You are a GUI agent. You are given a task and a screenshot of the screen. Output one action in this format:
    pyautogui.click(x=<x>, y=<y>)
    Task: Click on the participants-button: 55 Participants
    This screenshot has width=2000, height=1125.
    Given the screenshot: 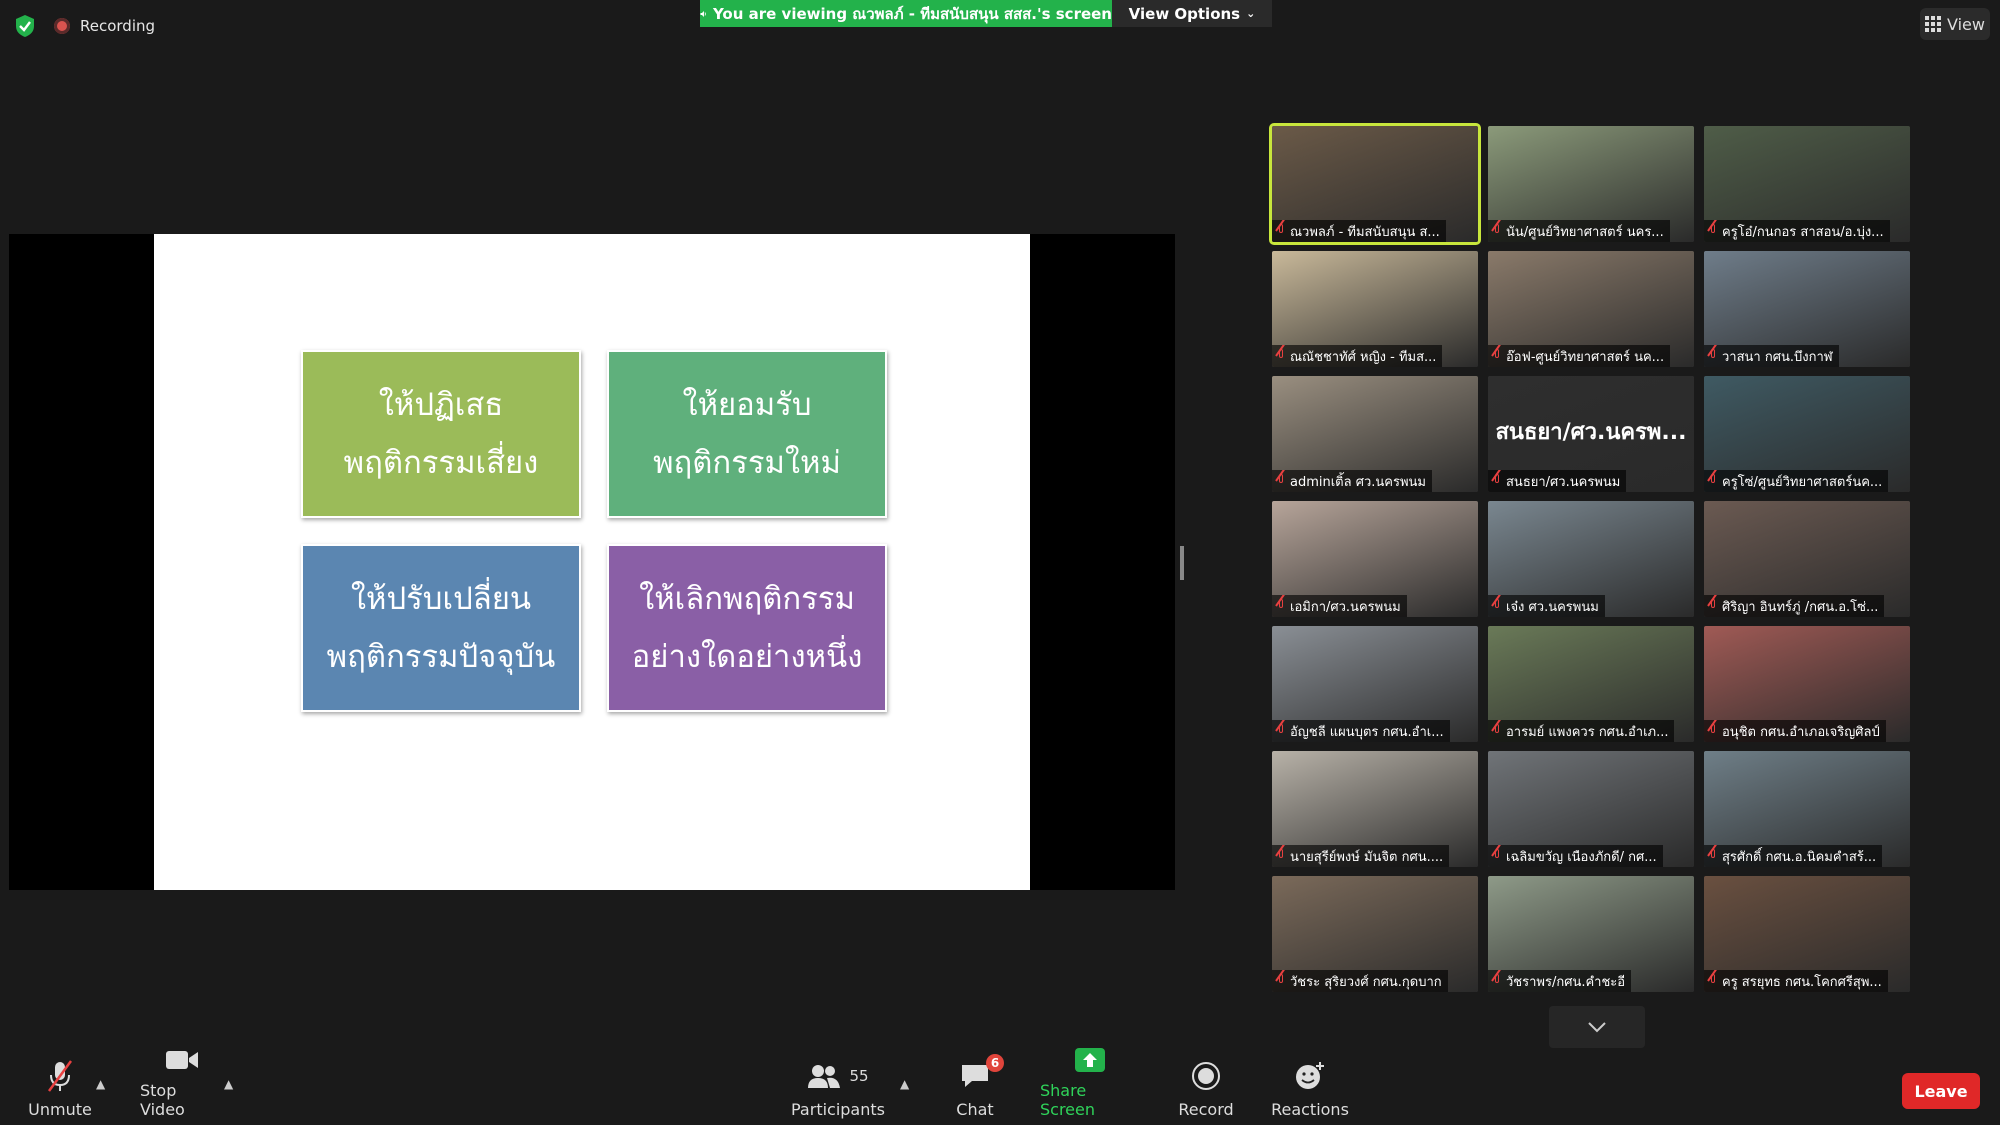 What is the action you would take?
    pyautogui.click(x=838, y=1085)
    